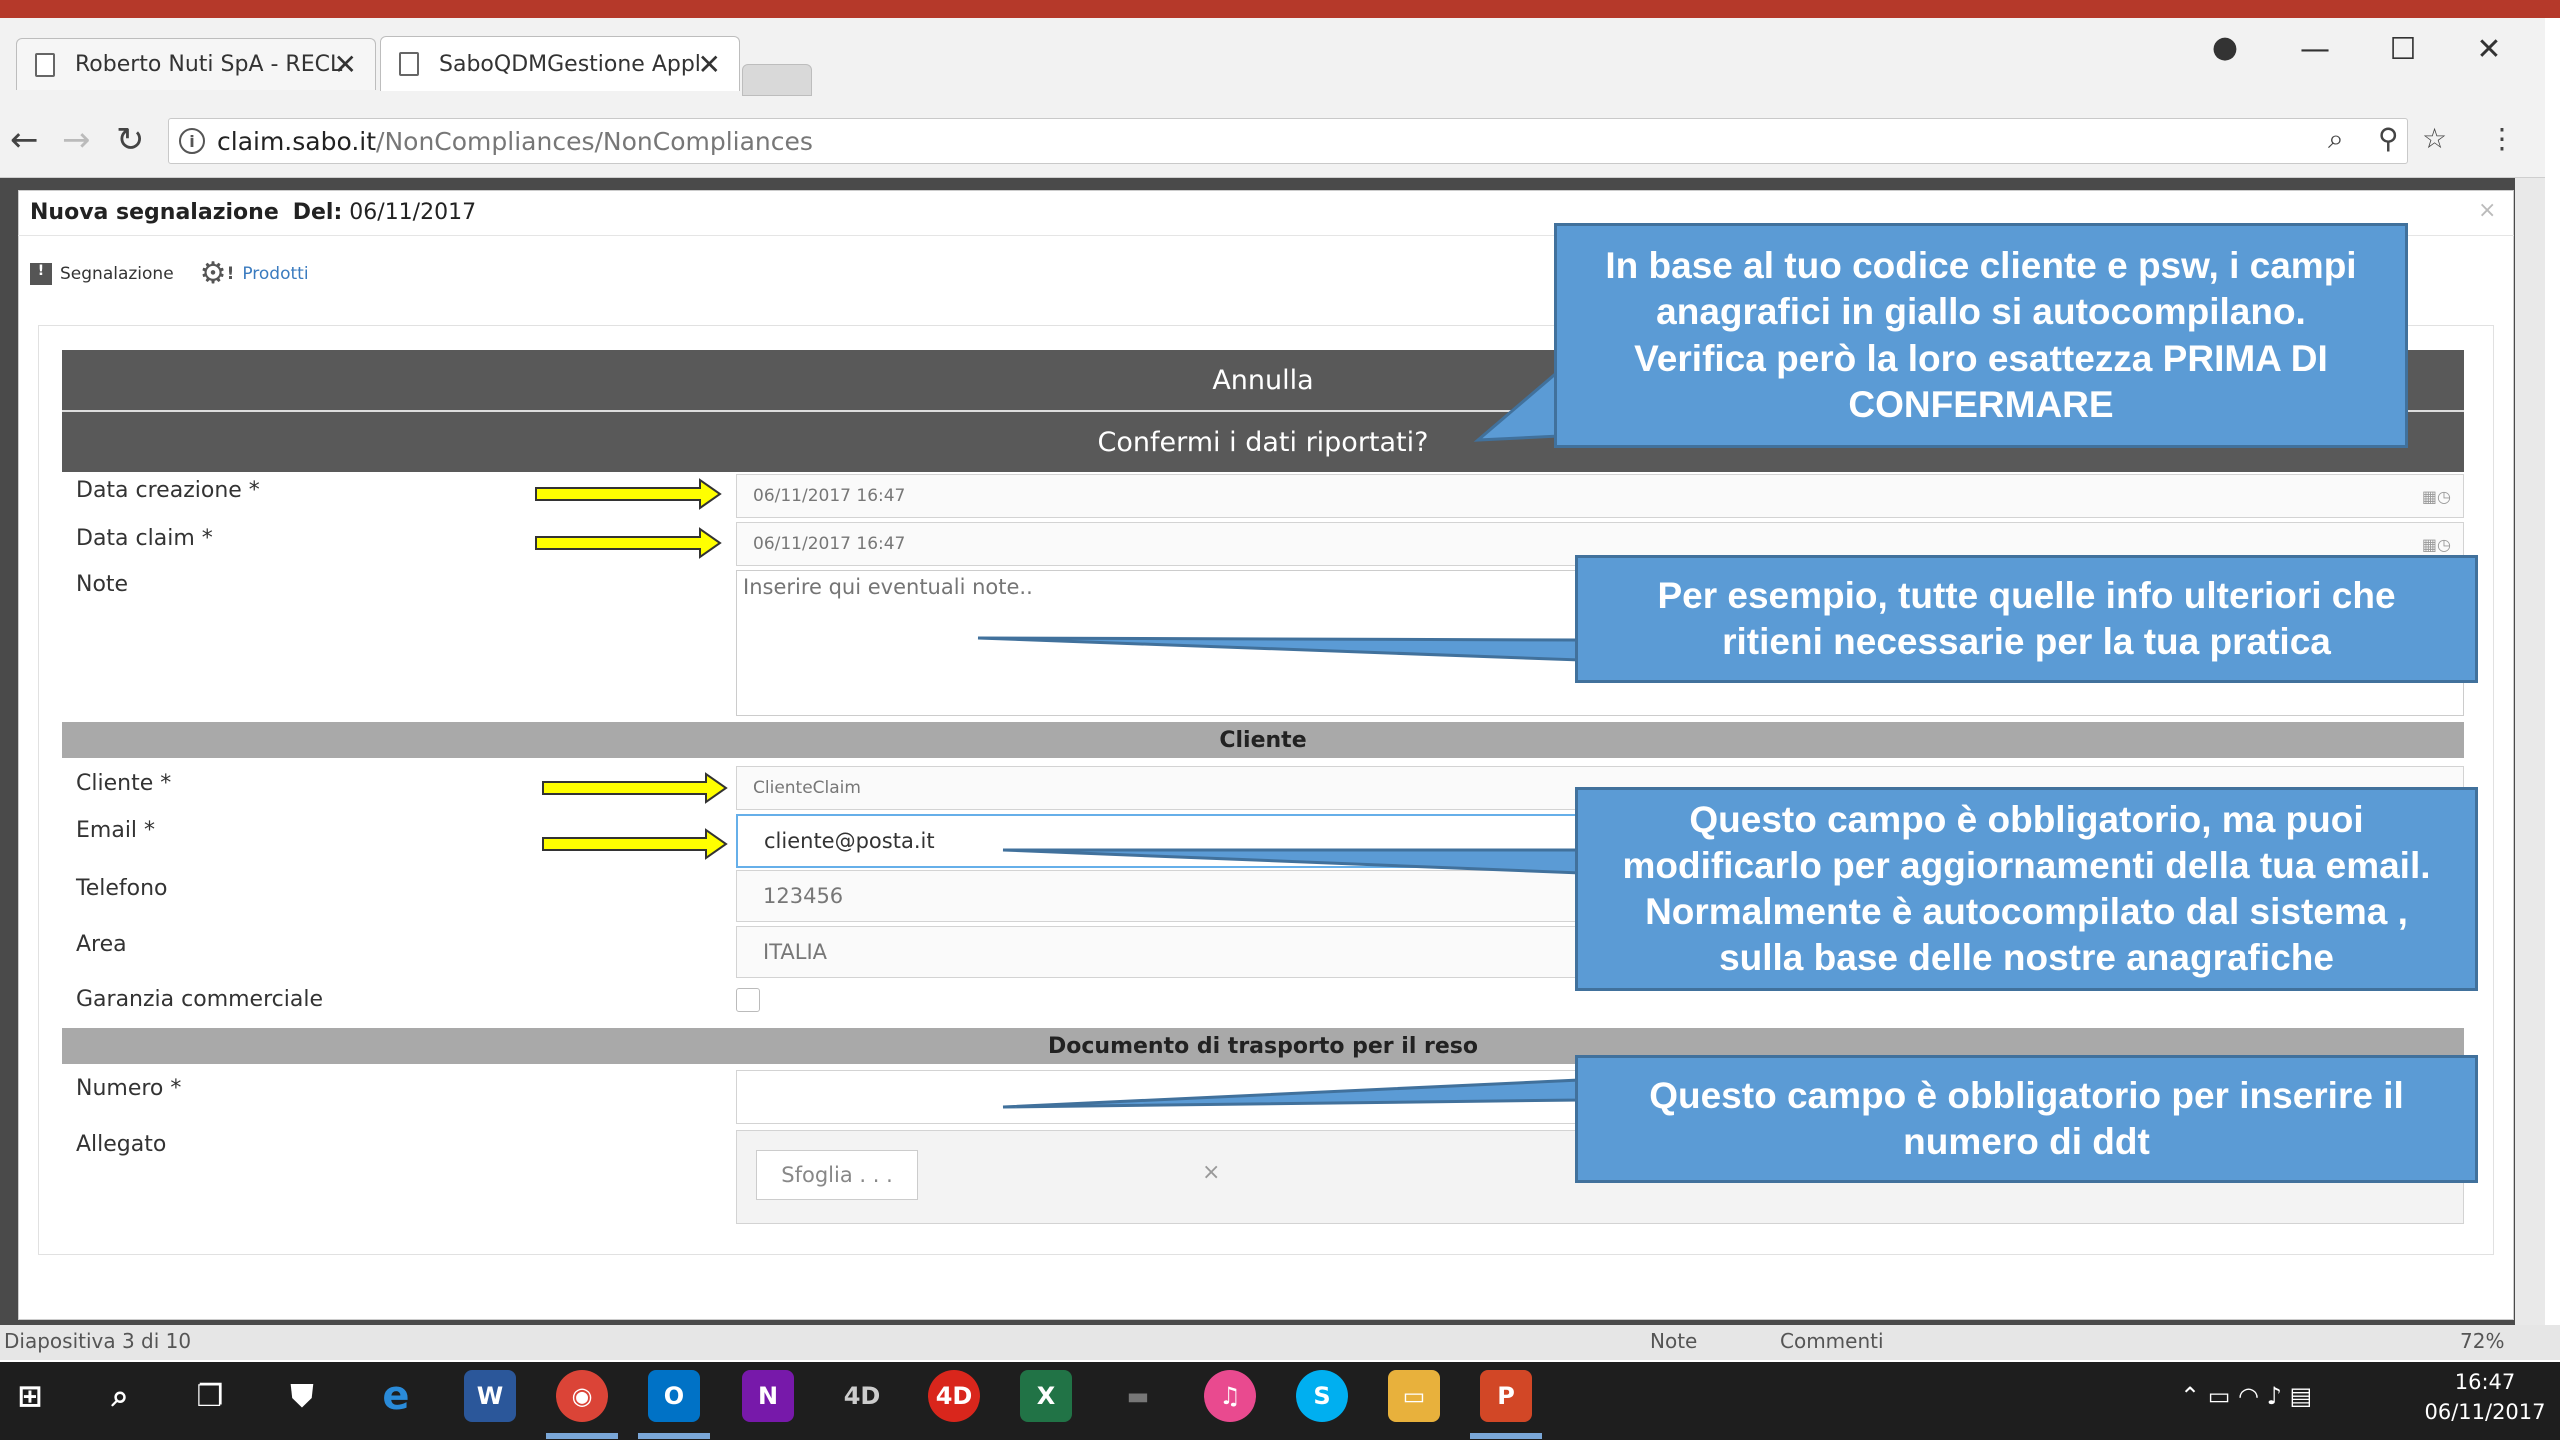  Describe the element at coordinates (168, 490) in the screenshot. I see `field-label: Data creazione *` at that location.